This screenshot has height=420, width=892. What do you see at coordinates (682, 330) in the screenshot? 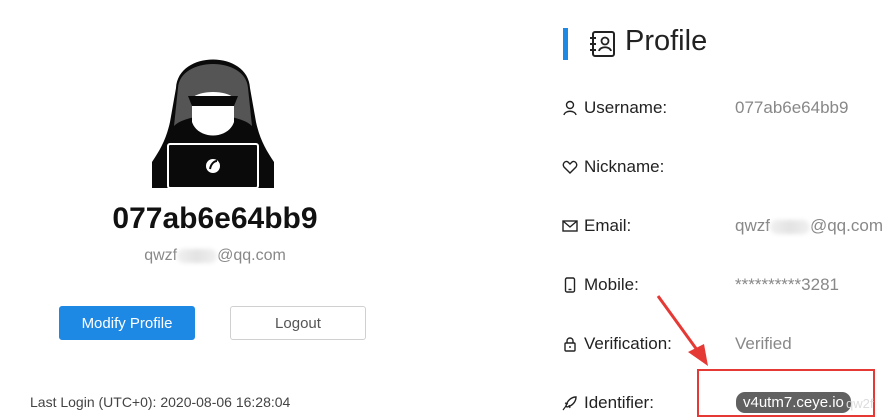
I see `annotation-arrow-icon` at bounding box center [682, 330].